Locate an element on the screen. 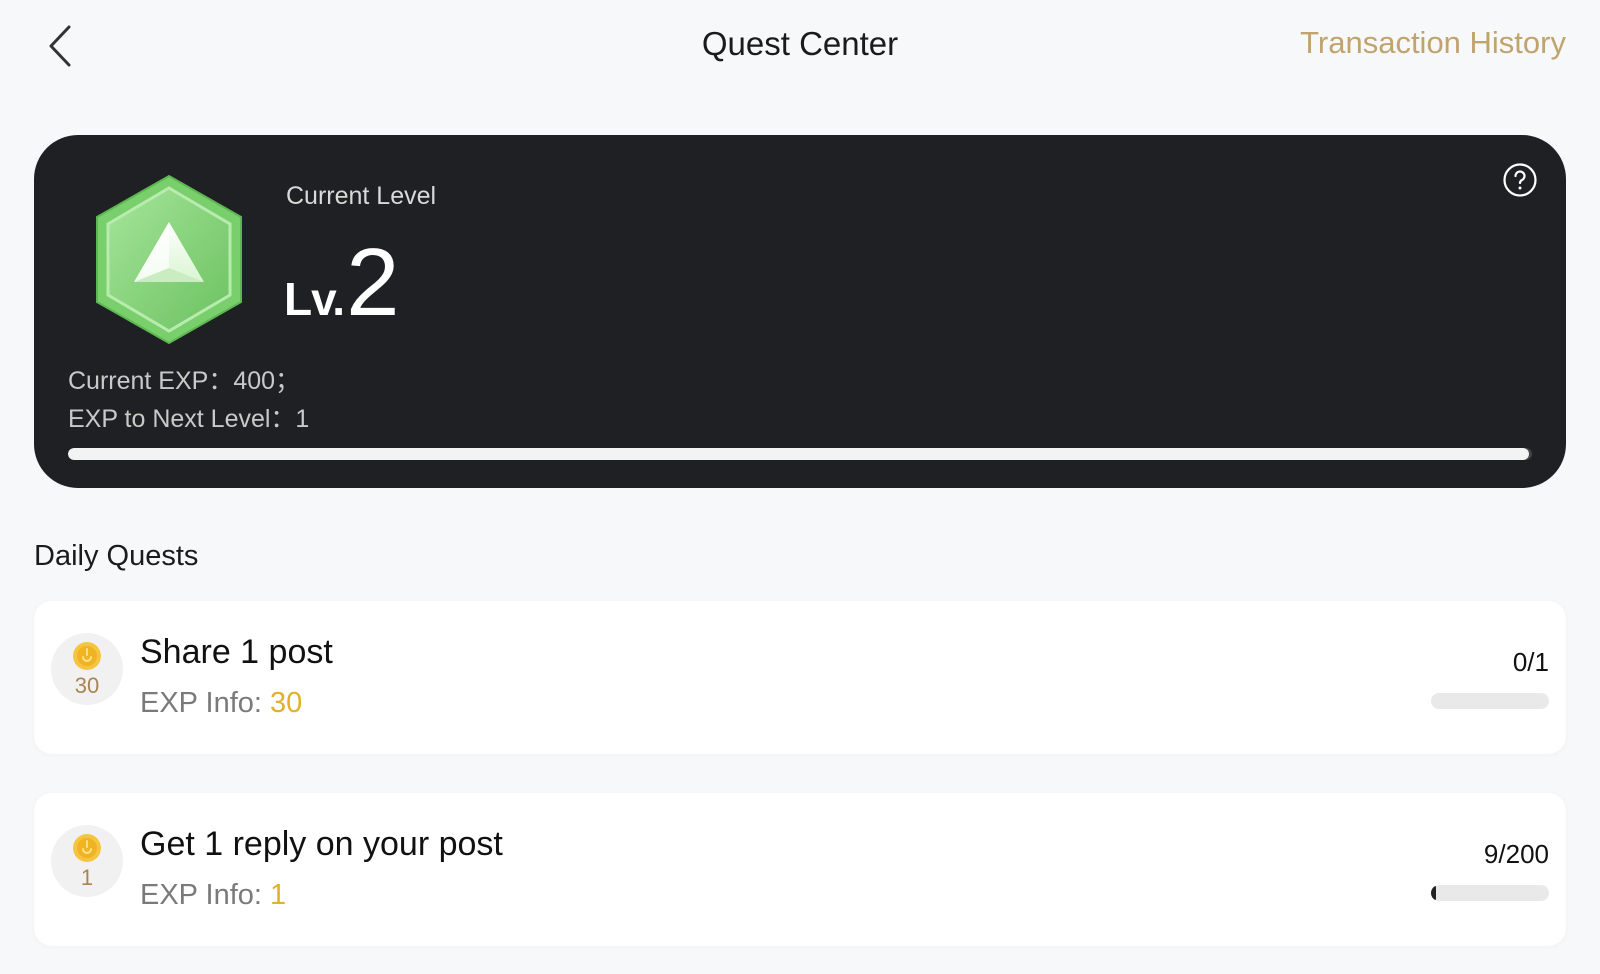  quest-title: Share 1 post is located at coordinates (236, 652).